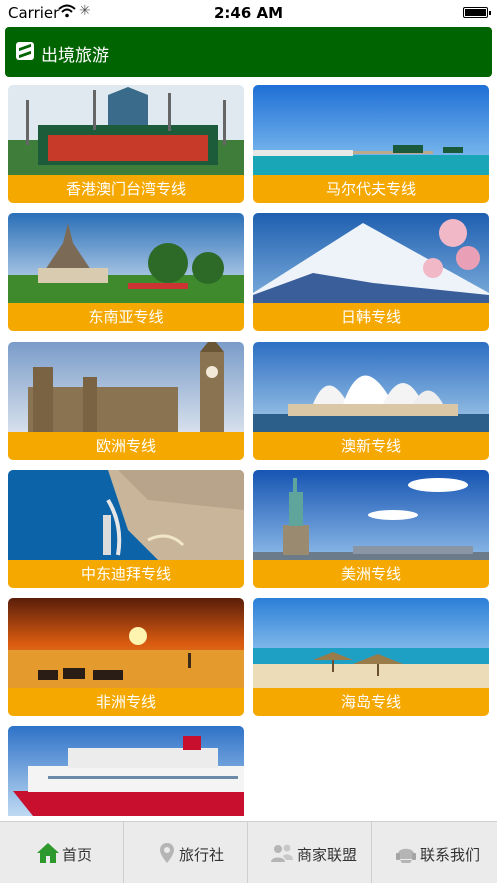  What do you see at coordinates (48, 853) in the screenshot?
I see `home-icon` at bounding box center [48, 853].